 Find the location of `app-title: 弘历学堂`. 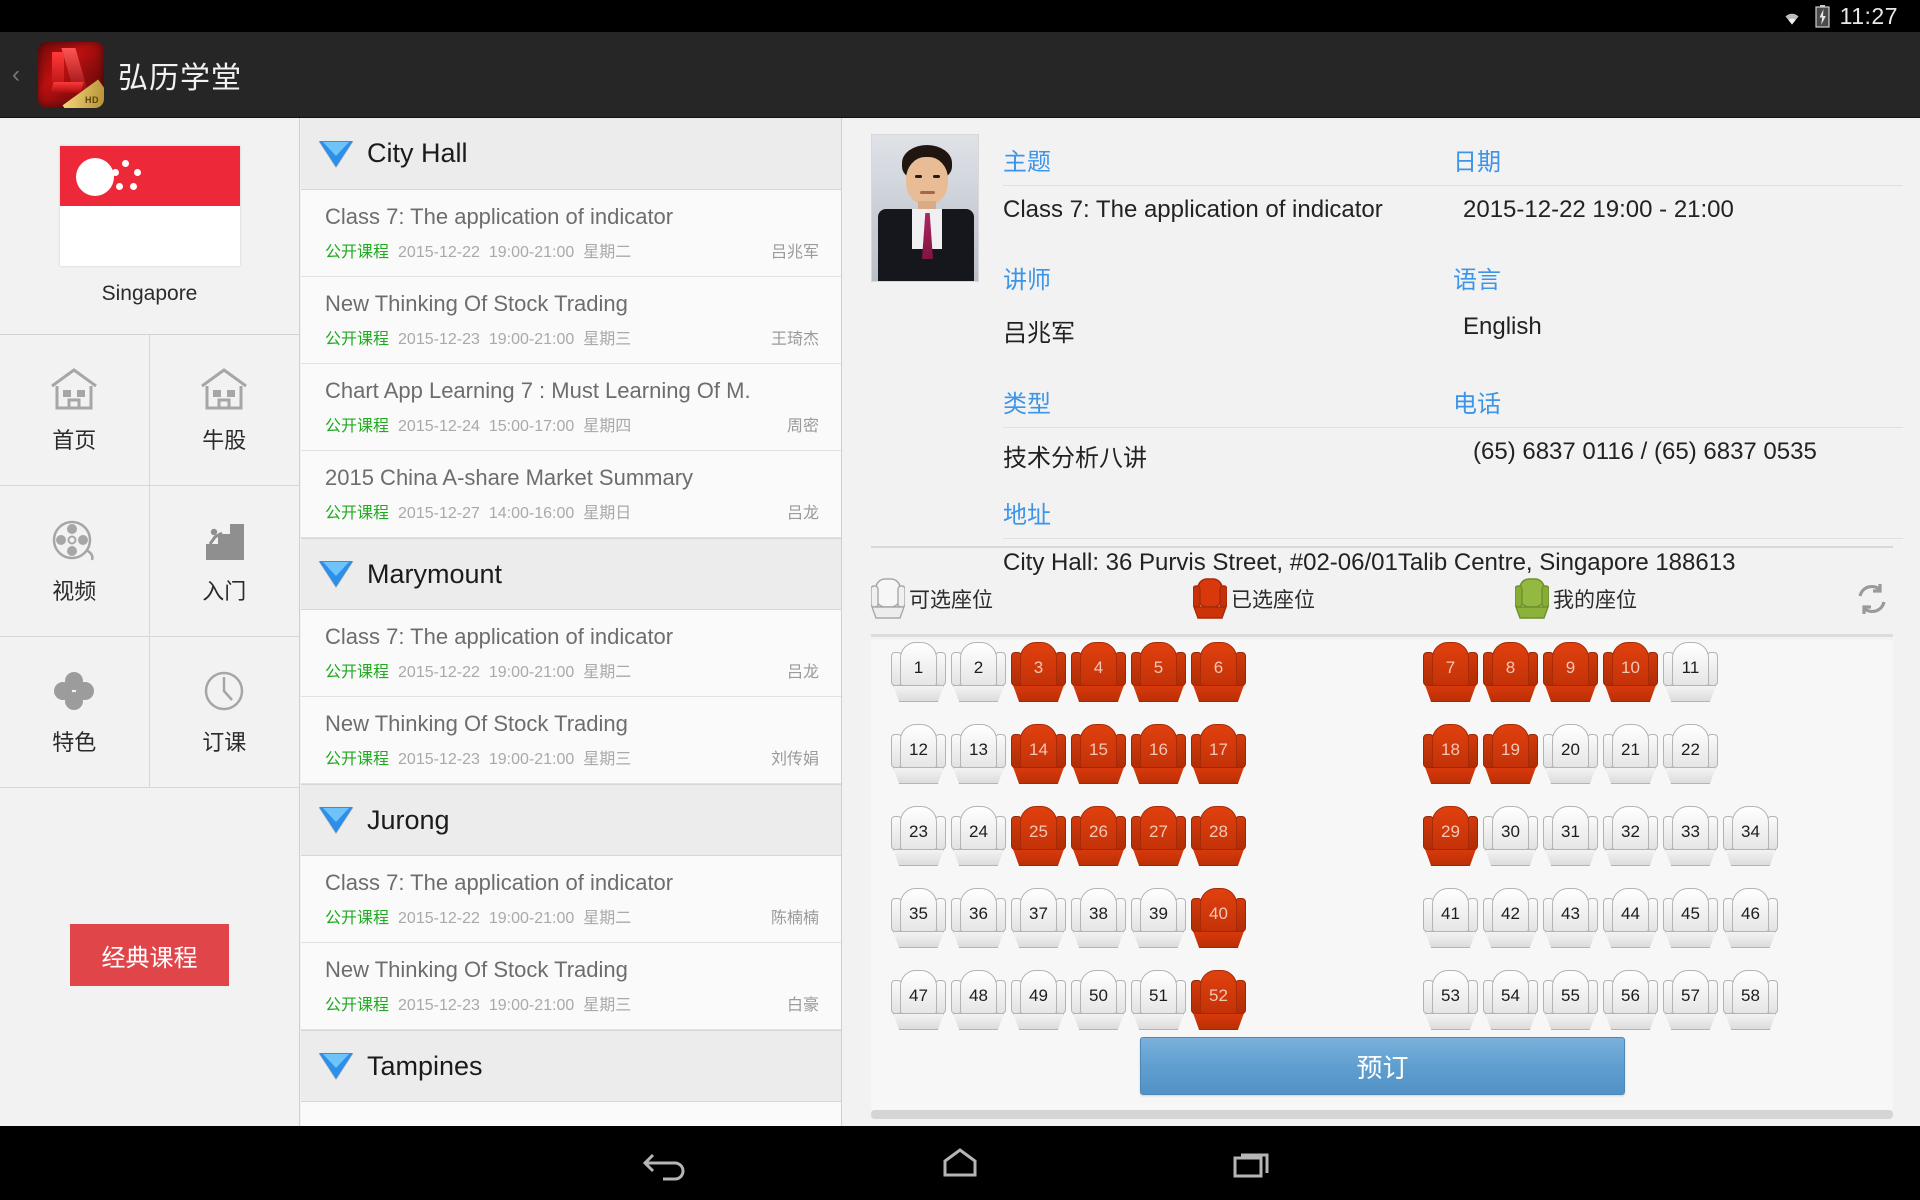

app-title: 弘历学堂 is located at coordinates (180, 78).